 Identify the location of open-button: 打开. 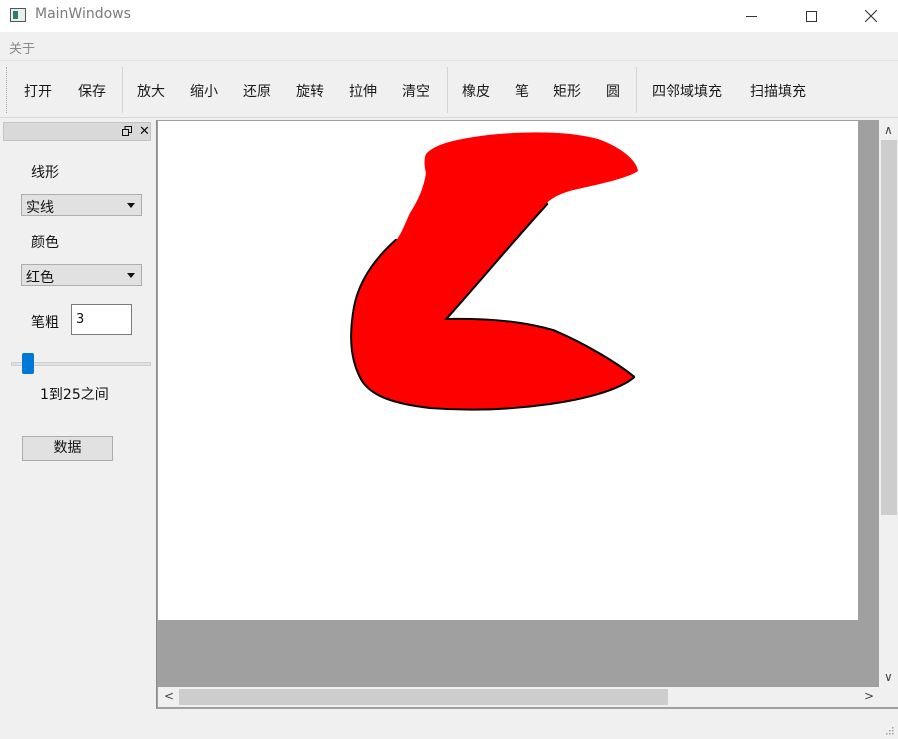
(38, 91).